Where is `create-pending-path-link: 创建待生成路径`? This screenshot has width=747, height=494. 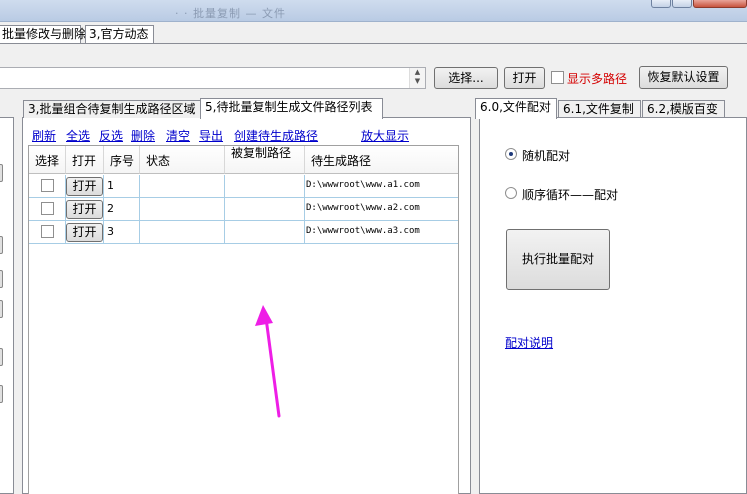
create-pending-path-link: 创建待生成路径 is located at coordinates (276, 135).